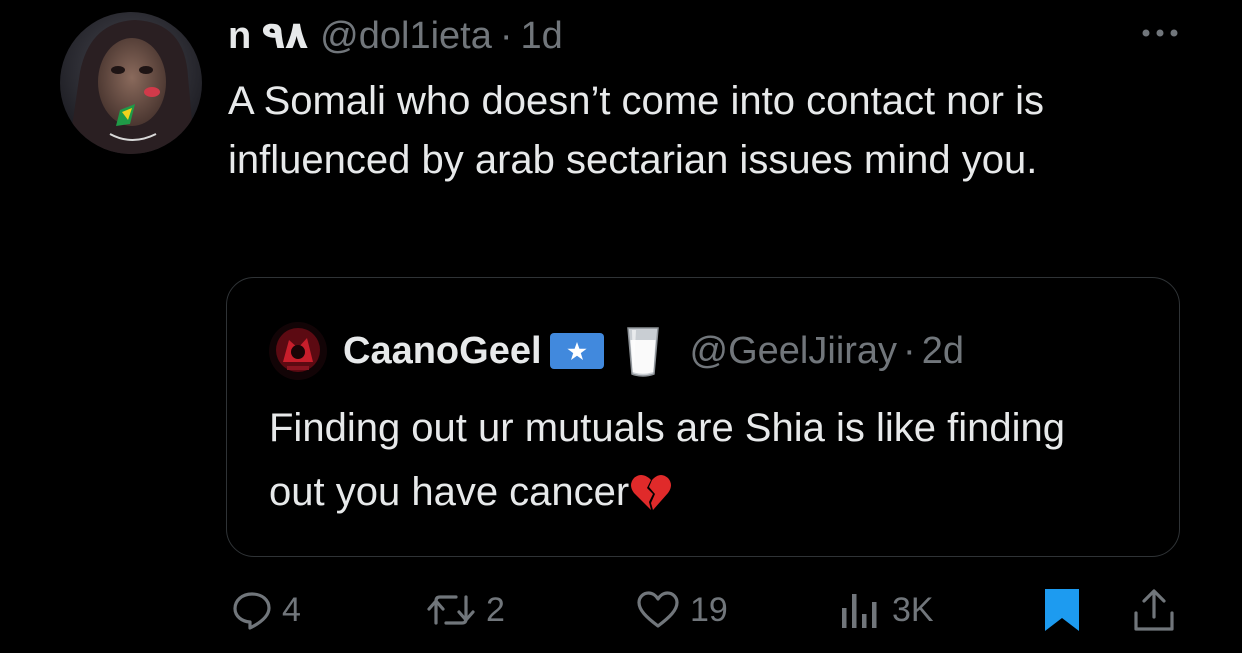 This screenshot has height=653, width=1242. What do you see at coordinates (793, 350) in the screenshot?
I see `quoted-user-handle: @GeelJiiray` at bounding box center [793, 350].